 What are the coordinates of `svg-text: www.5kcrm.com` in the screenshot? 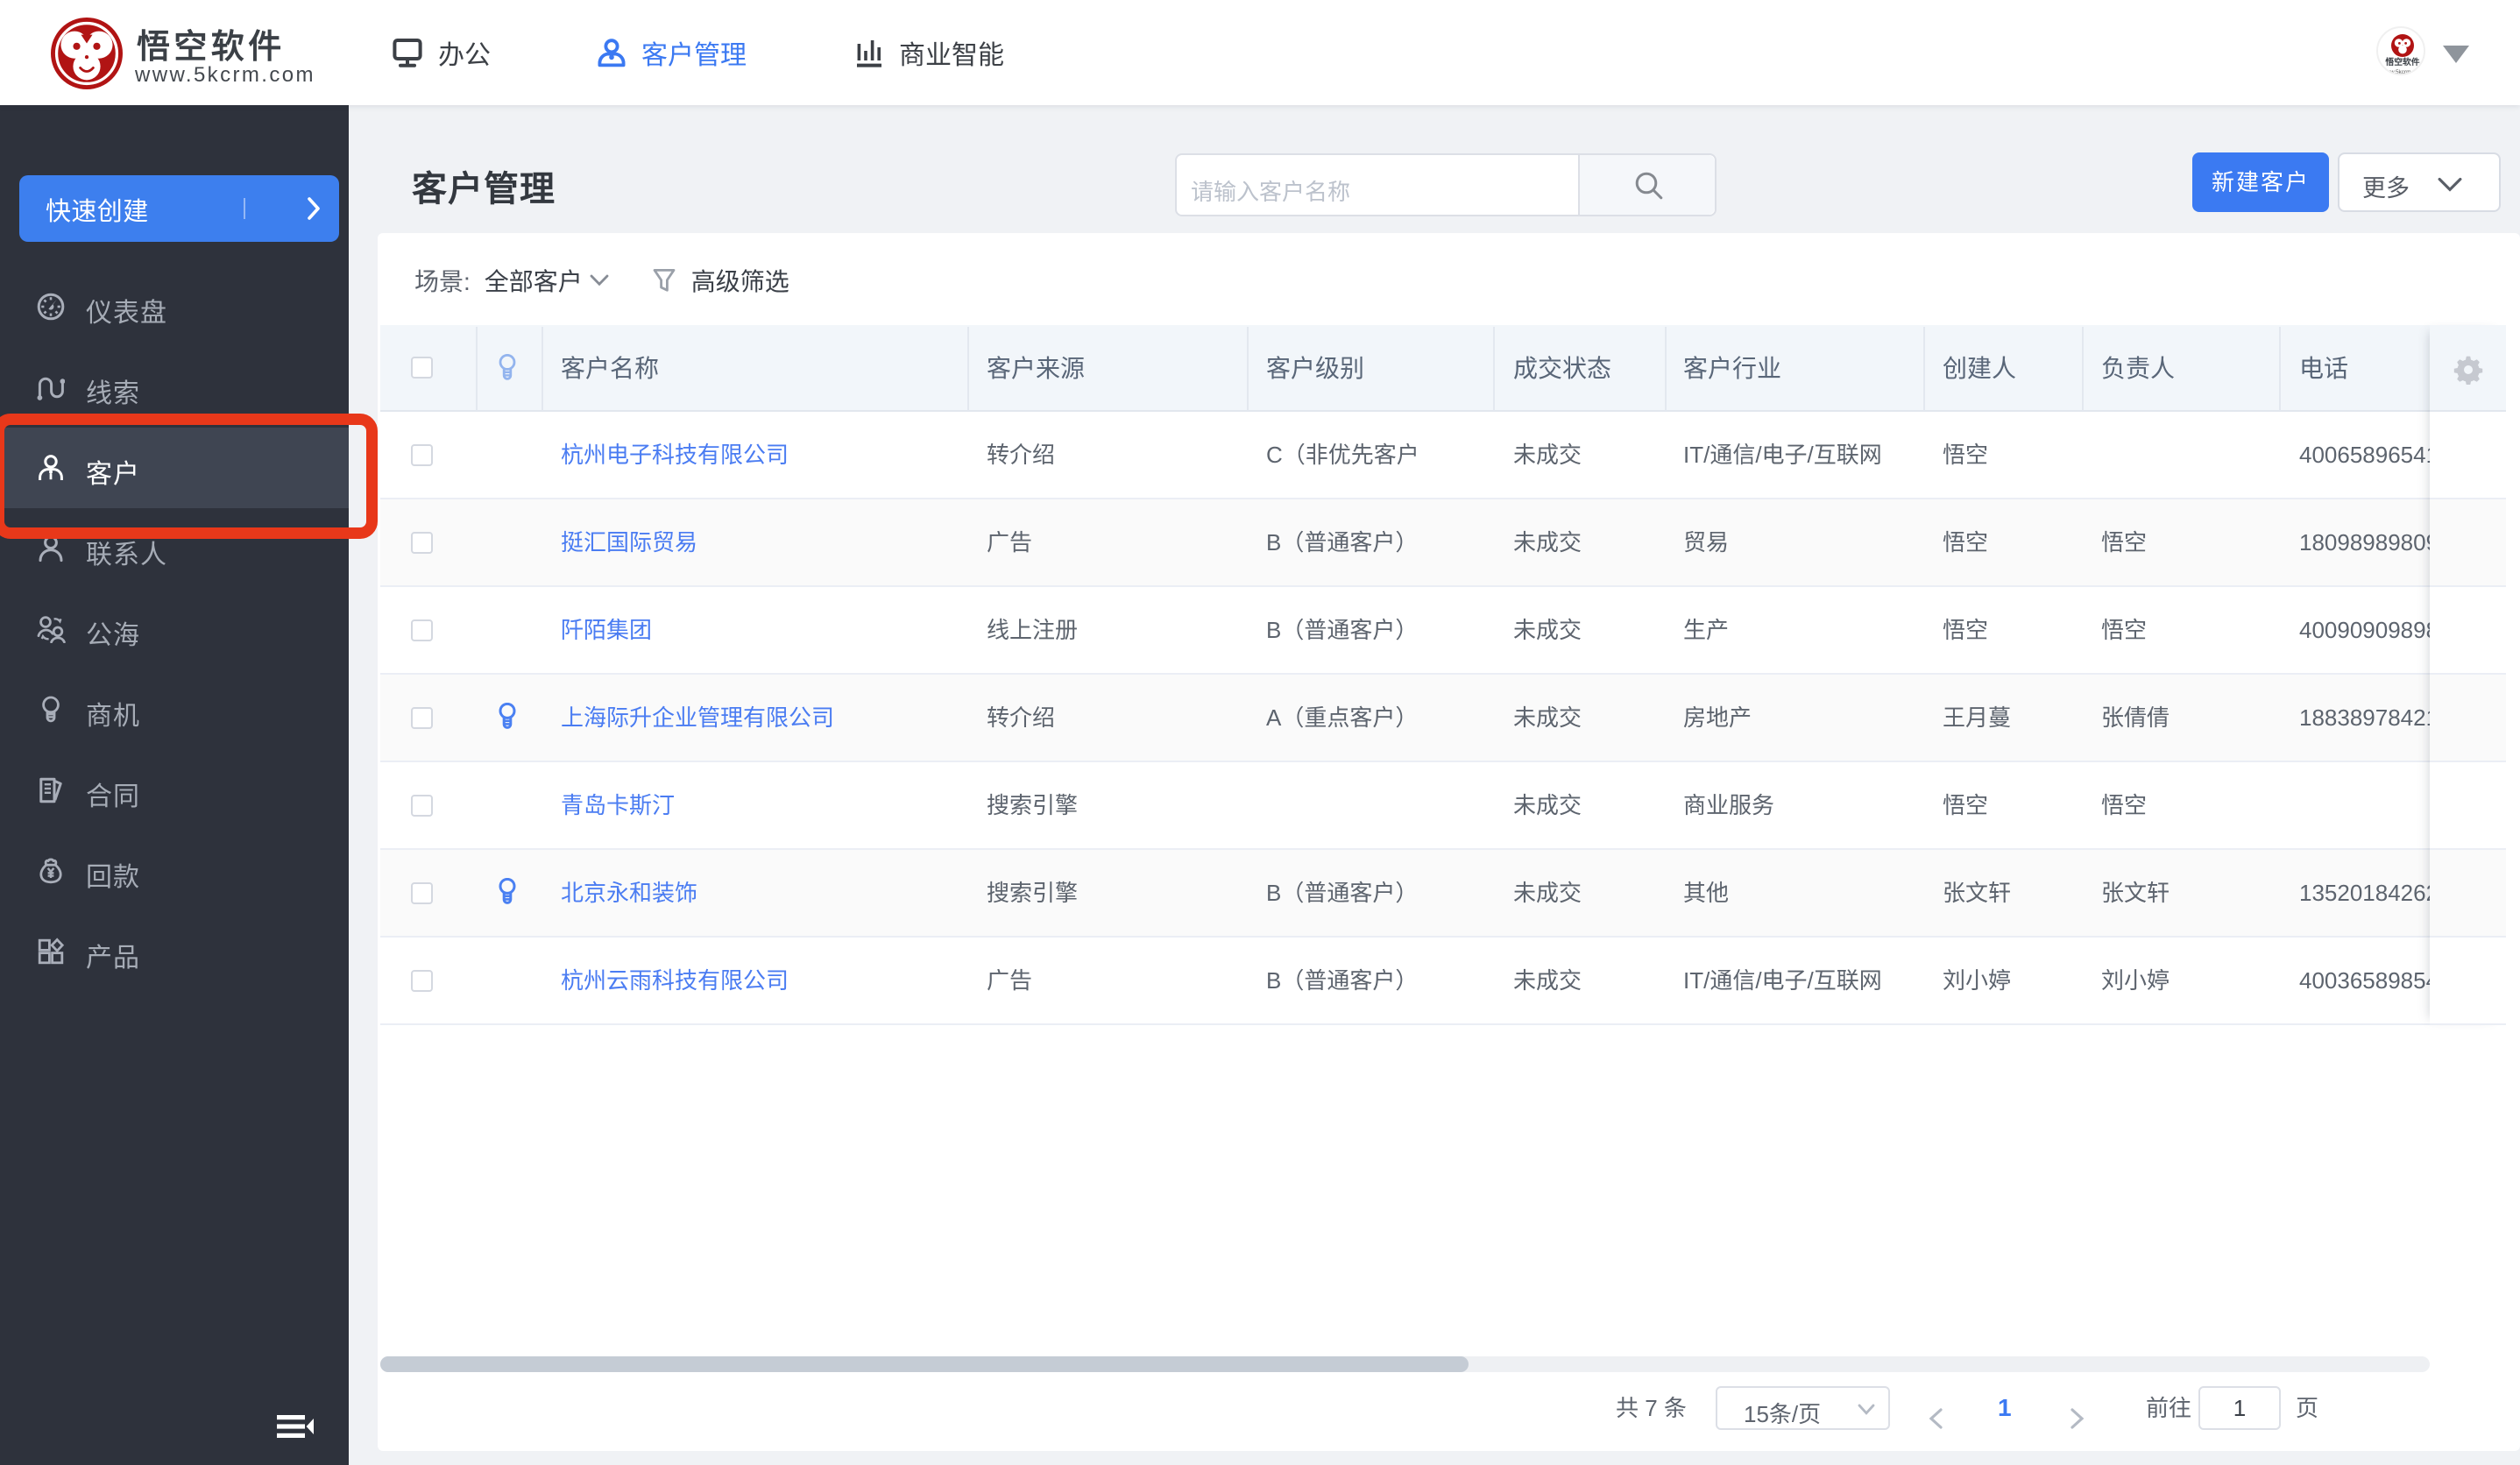 It's located at (2403, 72).